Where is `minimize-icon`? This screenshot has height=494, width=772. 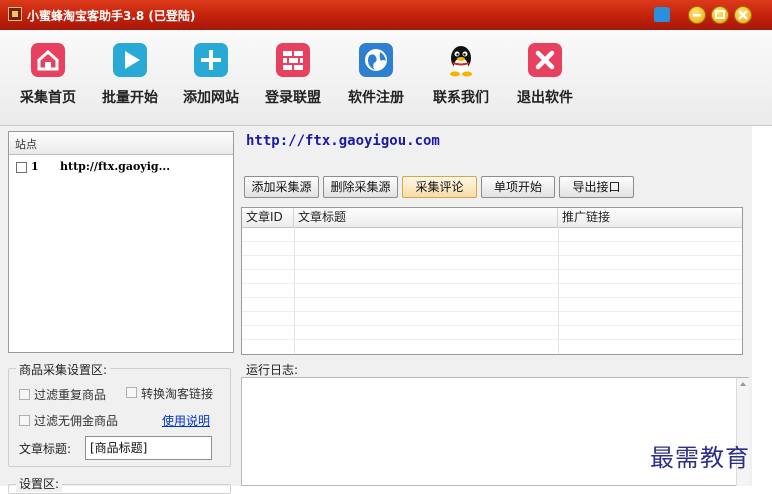
minimize-icon is located at coordinates (697, 15).